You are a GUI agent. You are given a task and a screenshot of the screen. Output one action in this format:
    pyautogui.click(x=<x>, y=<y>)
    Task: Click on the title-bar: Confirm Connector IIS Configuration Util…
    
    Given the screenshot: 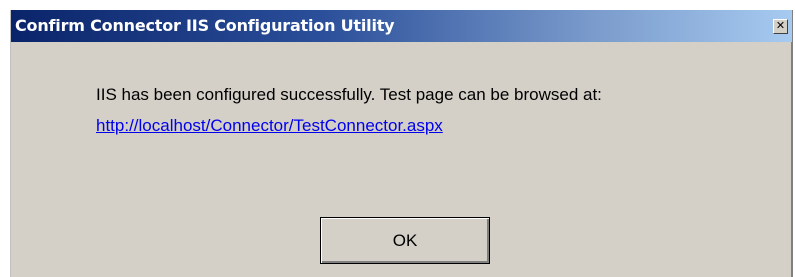 What is the action you would take?
    pyautogui.click(x=401, y=26)
    